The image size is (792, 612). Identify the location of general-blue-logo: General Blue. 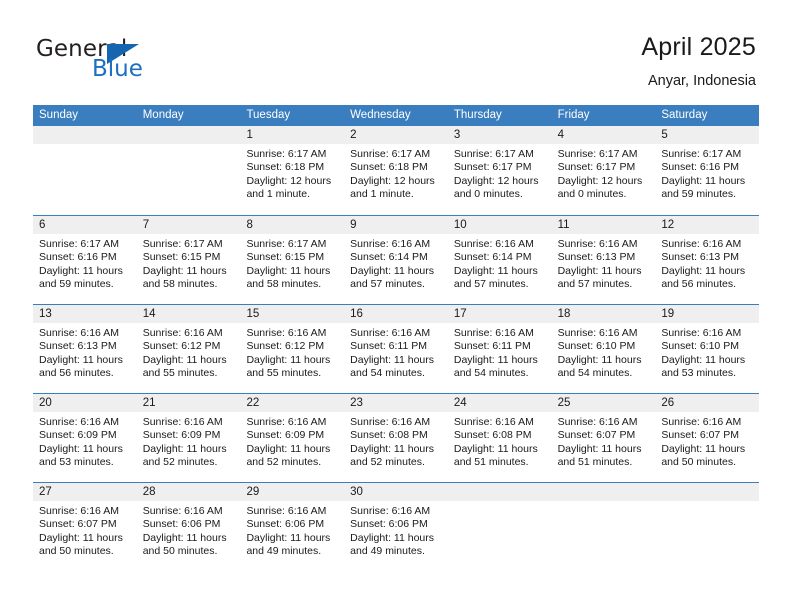
(126, 61).